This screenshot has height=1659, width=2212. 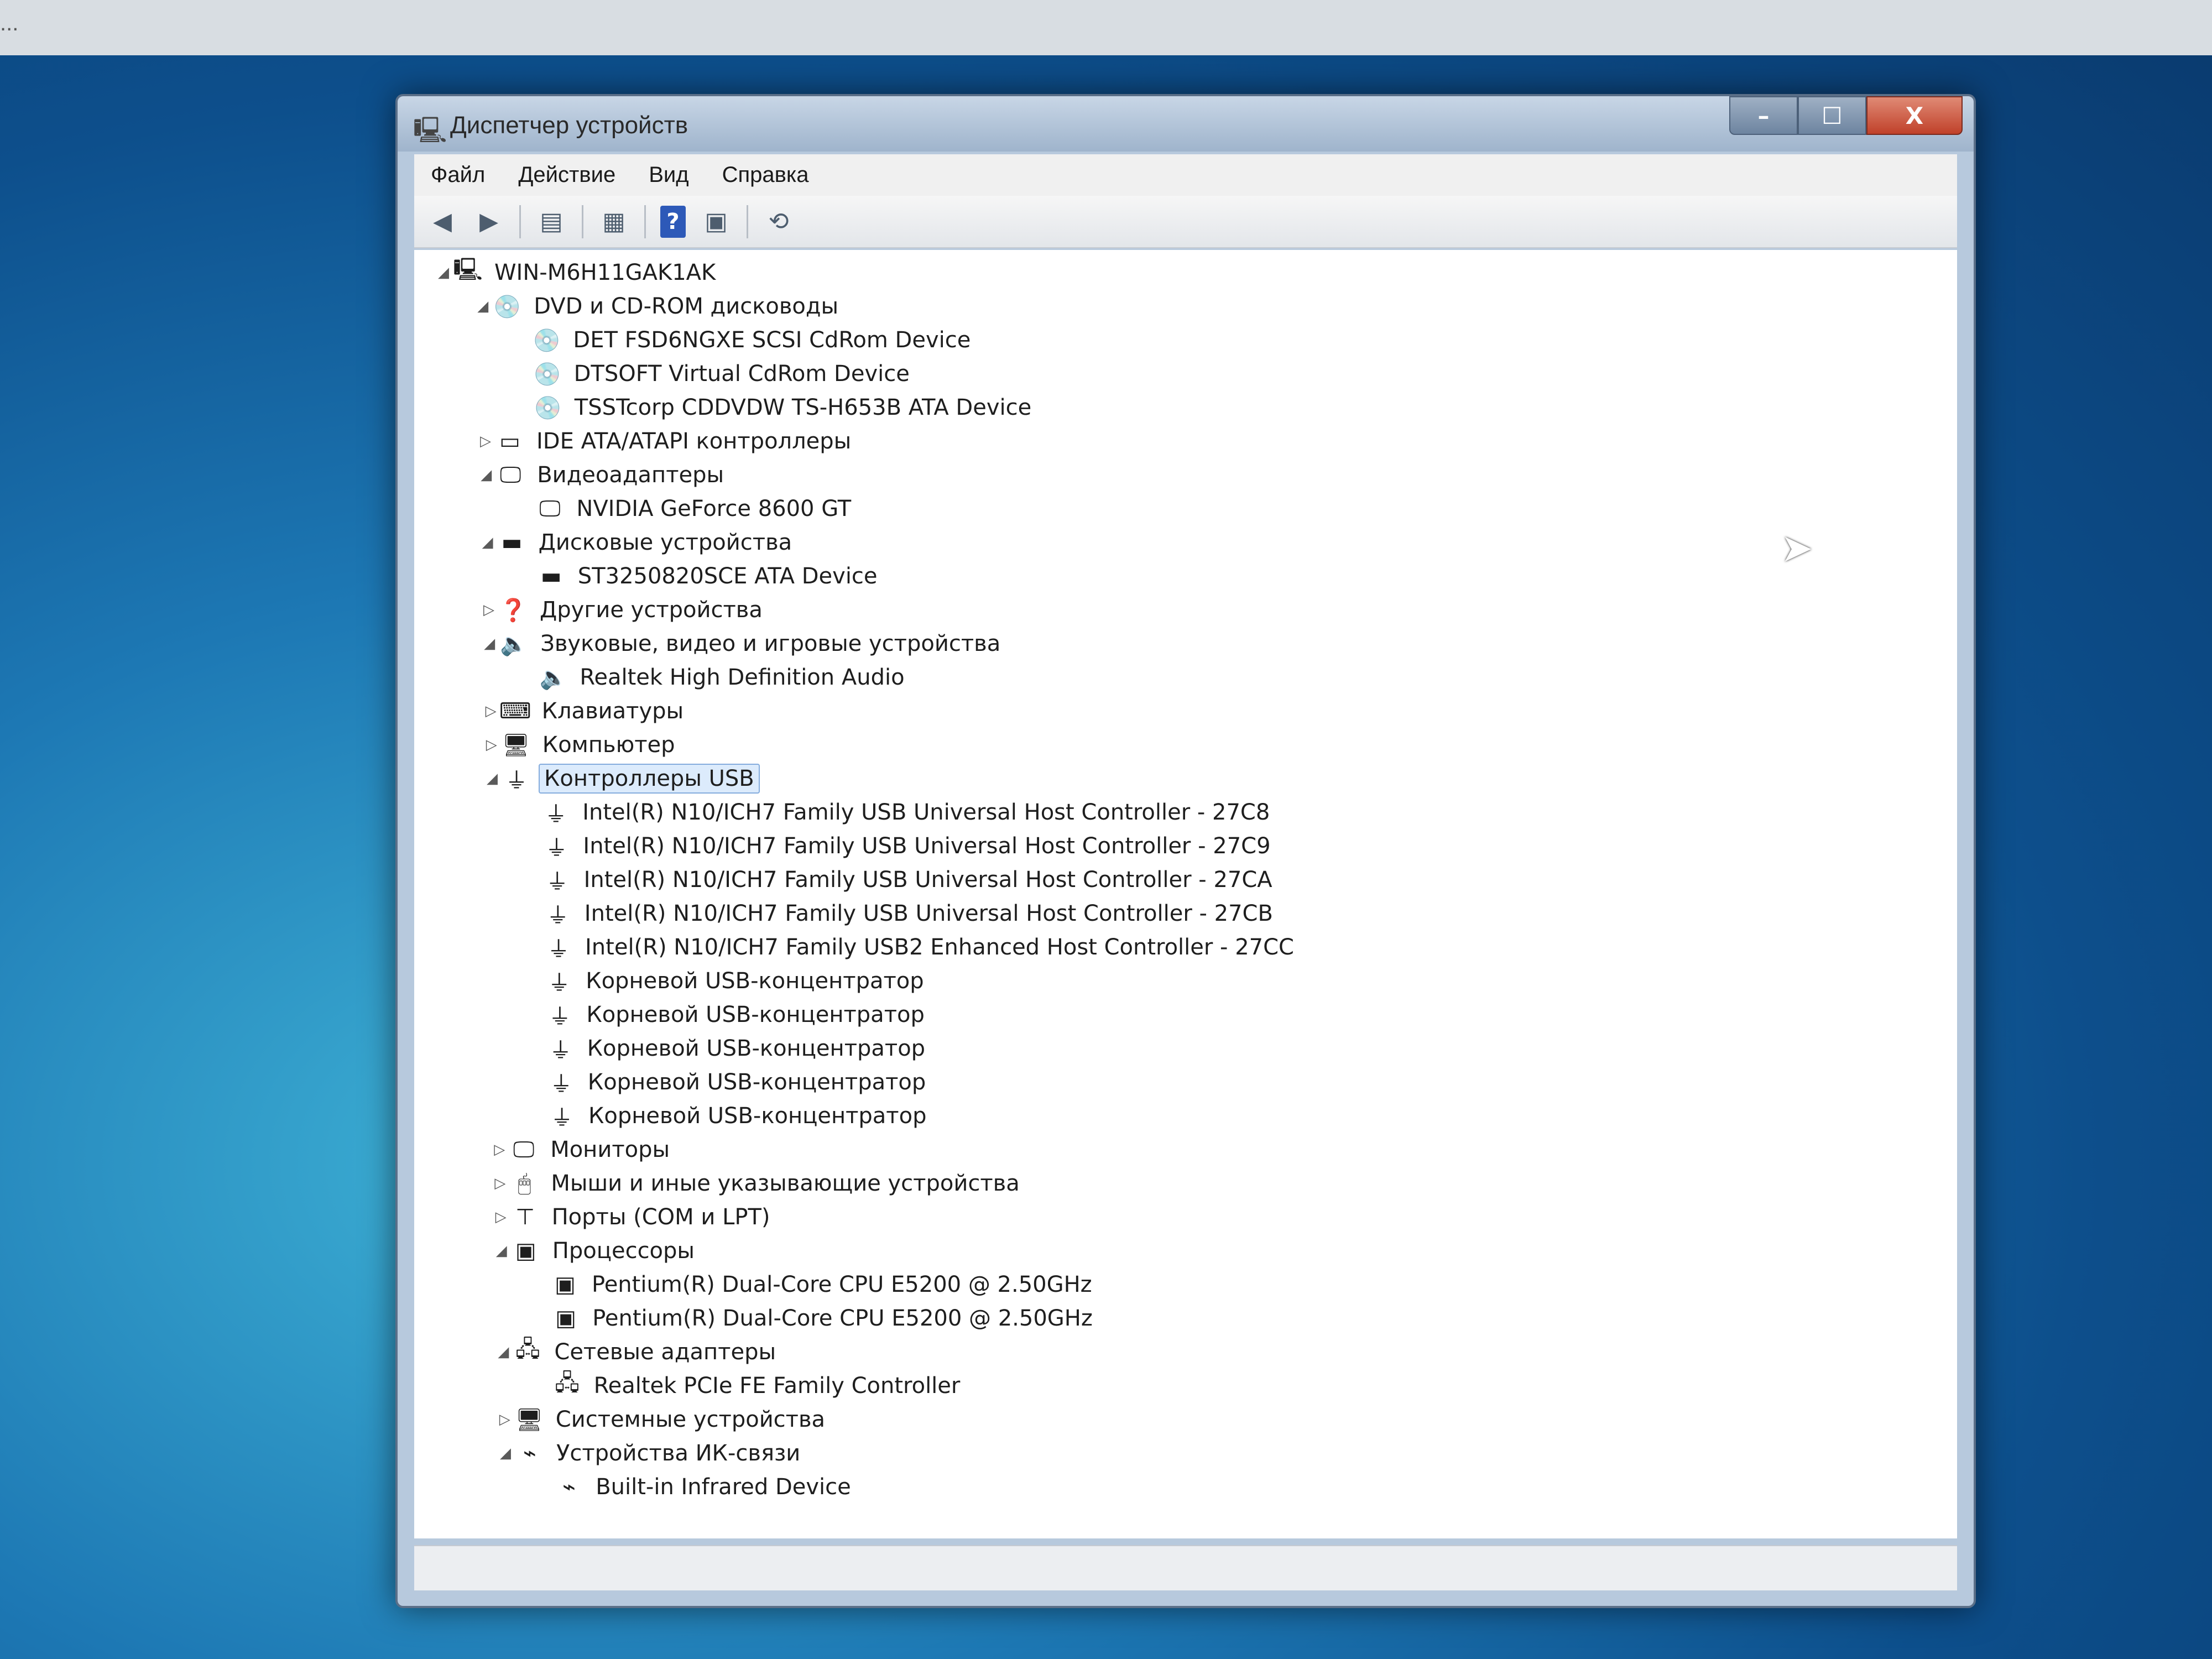 What do you see at coordinates (658, 306) in the screenshot?
I see `tree-category: ◢ 💿 DVD и CD-ROM дисководы` at bounding box center [658, 306].